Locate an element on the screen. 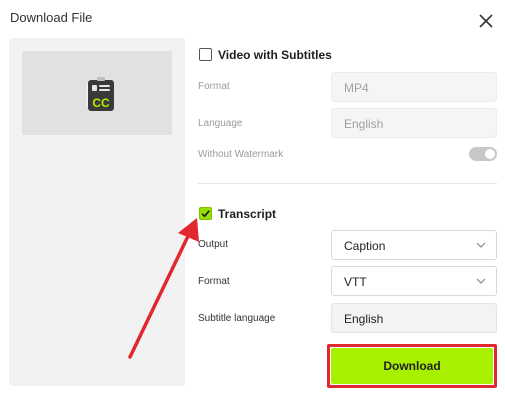  toggle-knob is located at coordinates (490, 154).